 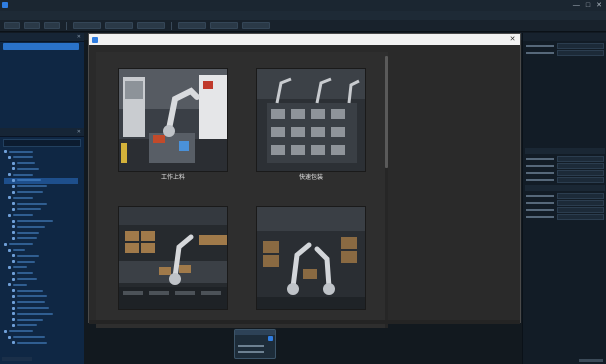 What do you see at coordinates (386, 112) in the screenshot?
I see `gallery-scrollbar-thumb` at bounding box center [386, 112].